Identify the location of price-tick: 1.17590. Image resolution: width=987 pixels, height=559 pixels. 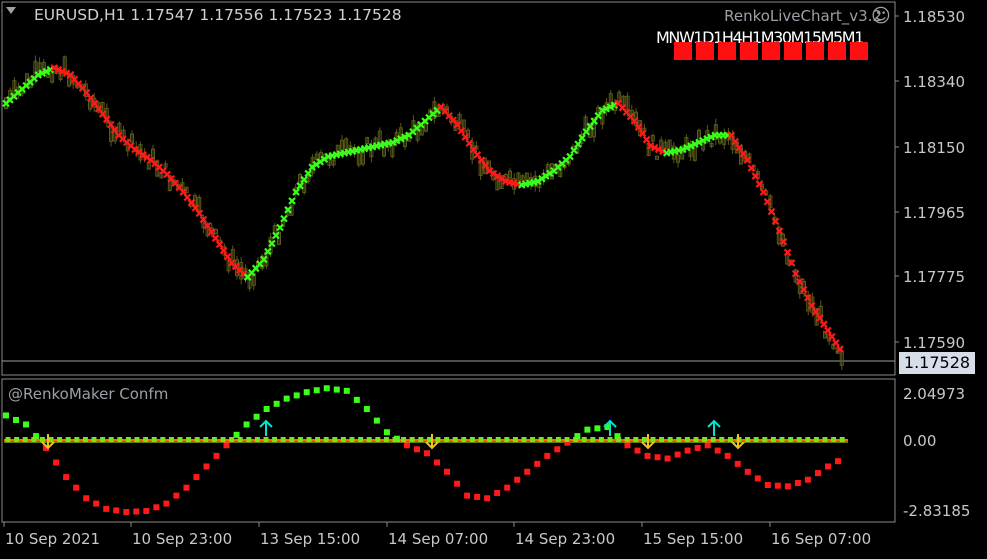
(934, 343).